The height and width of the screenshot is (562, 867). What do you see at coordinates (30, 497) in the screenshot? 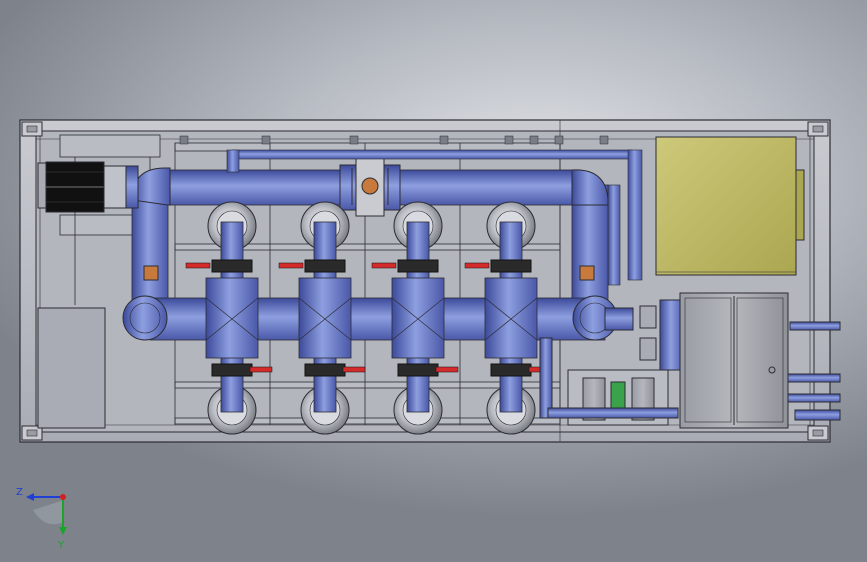
I see `z-axis-arrowhead` at bounding box center [30, 497].